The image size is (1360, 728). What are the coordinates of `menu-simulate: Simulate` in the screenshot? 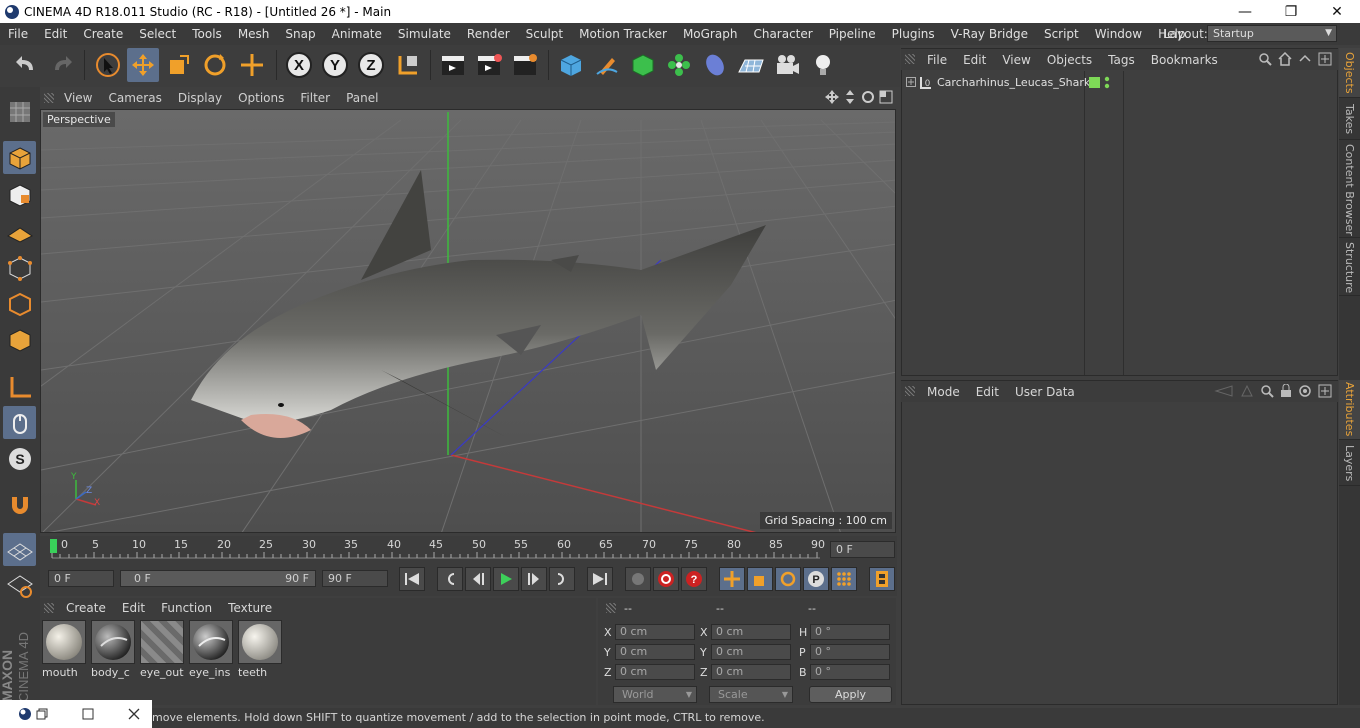 It's located at (424, 34).